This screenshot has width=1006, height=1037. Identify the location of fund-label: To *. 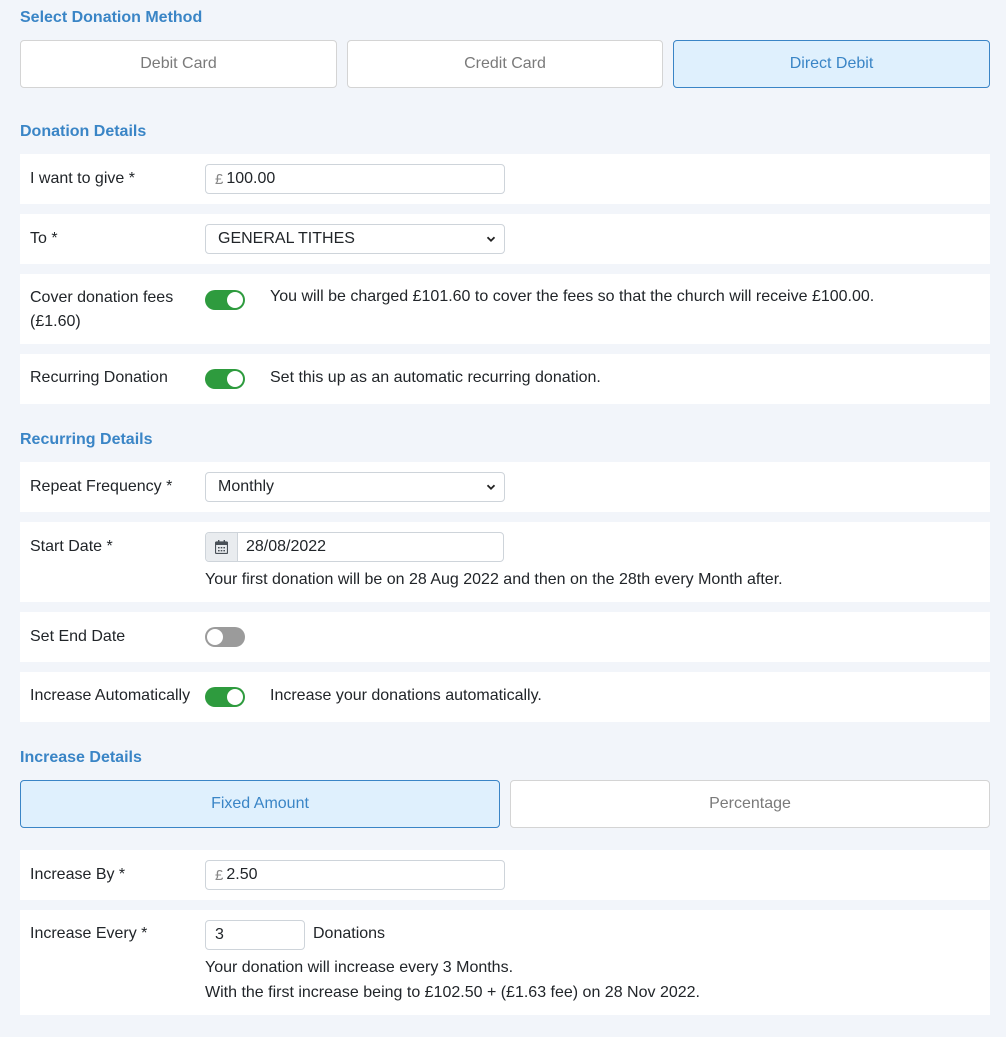
(44, 238).